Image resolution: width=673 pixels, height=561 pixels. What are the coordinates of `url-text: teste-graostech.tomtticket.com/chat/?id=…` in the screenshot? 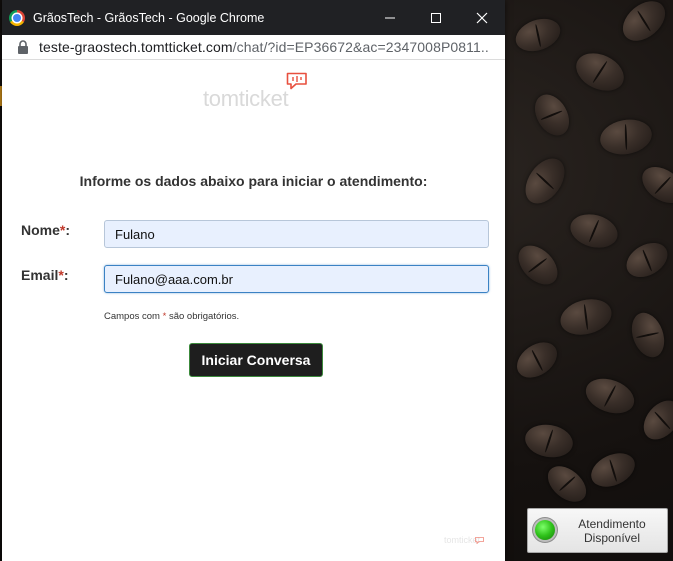 It's located at (264, 47).